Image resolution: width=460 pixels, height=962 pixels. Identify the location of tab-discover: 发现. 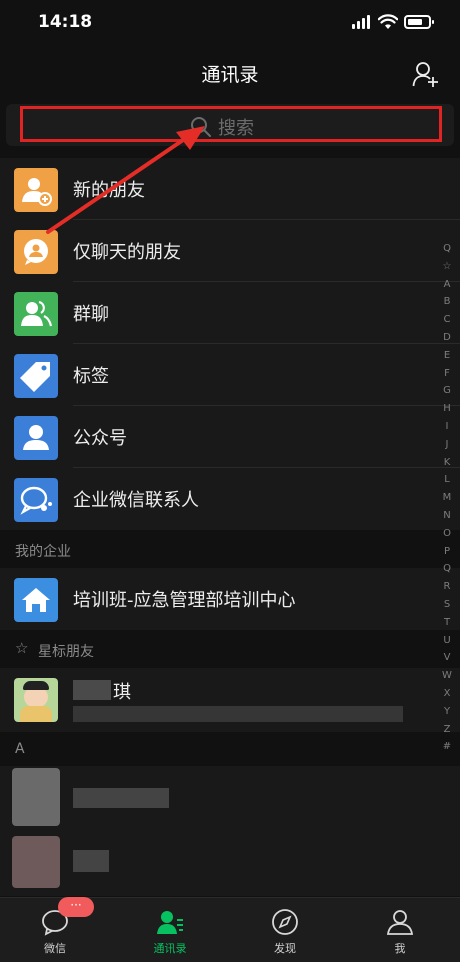
(285, 930).